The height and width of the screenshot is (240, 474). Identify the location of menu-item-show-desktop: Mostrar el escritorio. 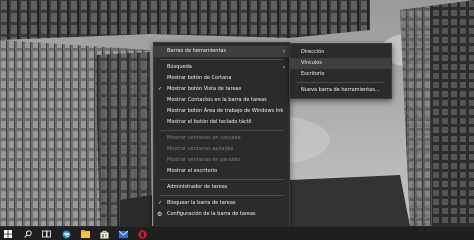
(221, 171).